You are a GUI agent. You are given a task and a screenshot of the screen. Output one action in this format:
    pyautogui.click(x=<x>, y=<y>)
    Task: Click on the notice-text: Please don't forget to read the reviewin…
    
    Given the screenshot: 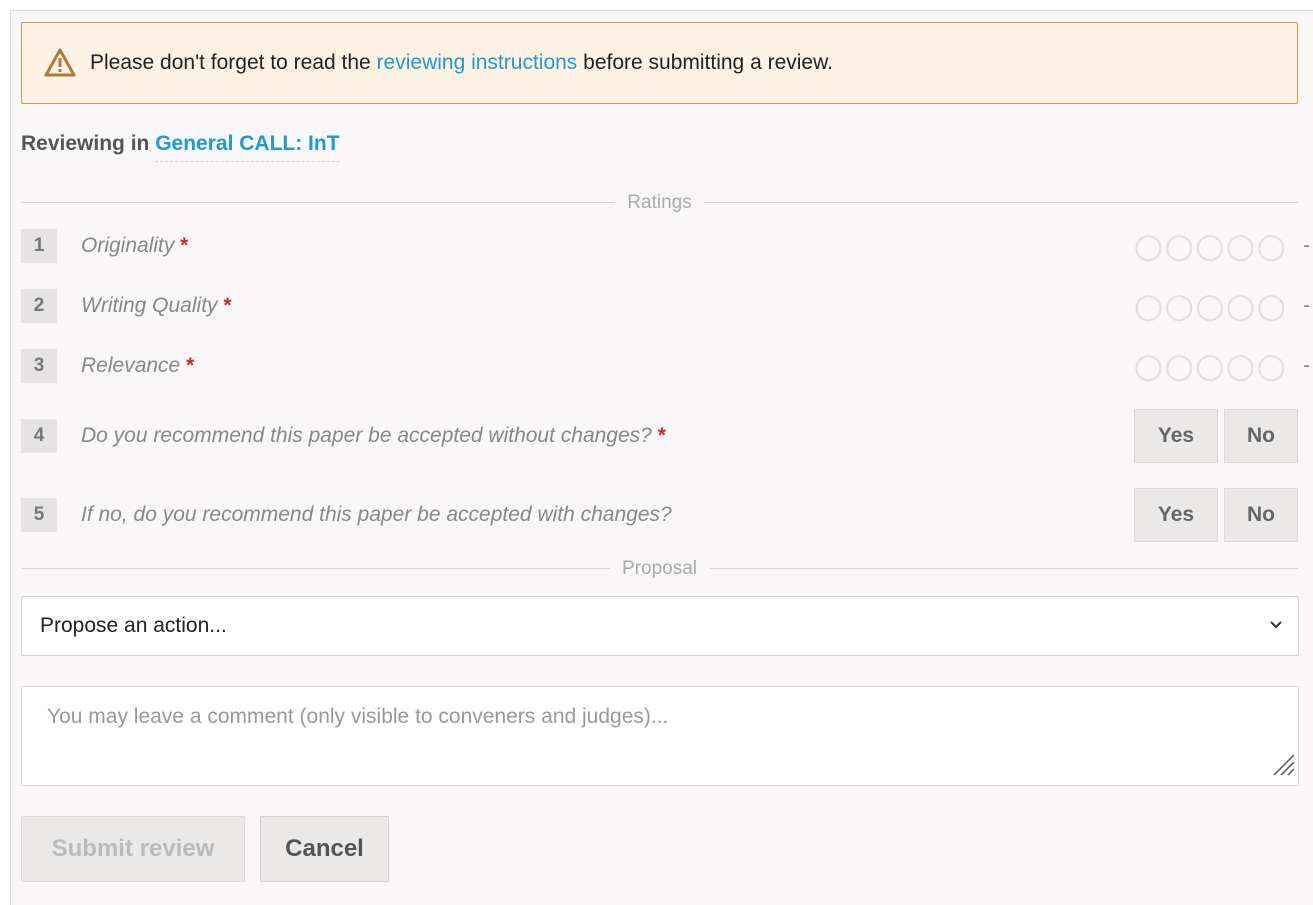 What is the action you would take?
    pyautogui.click(x=461, y=63)
    